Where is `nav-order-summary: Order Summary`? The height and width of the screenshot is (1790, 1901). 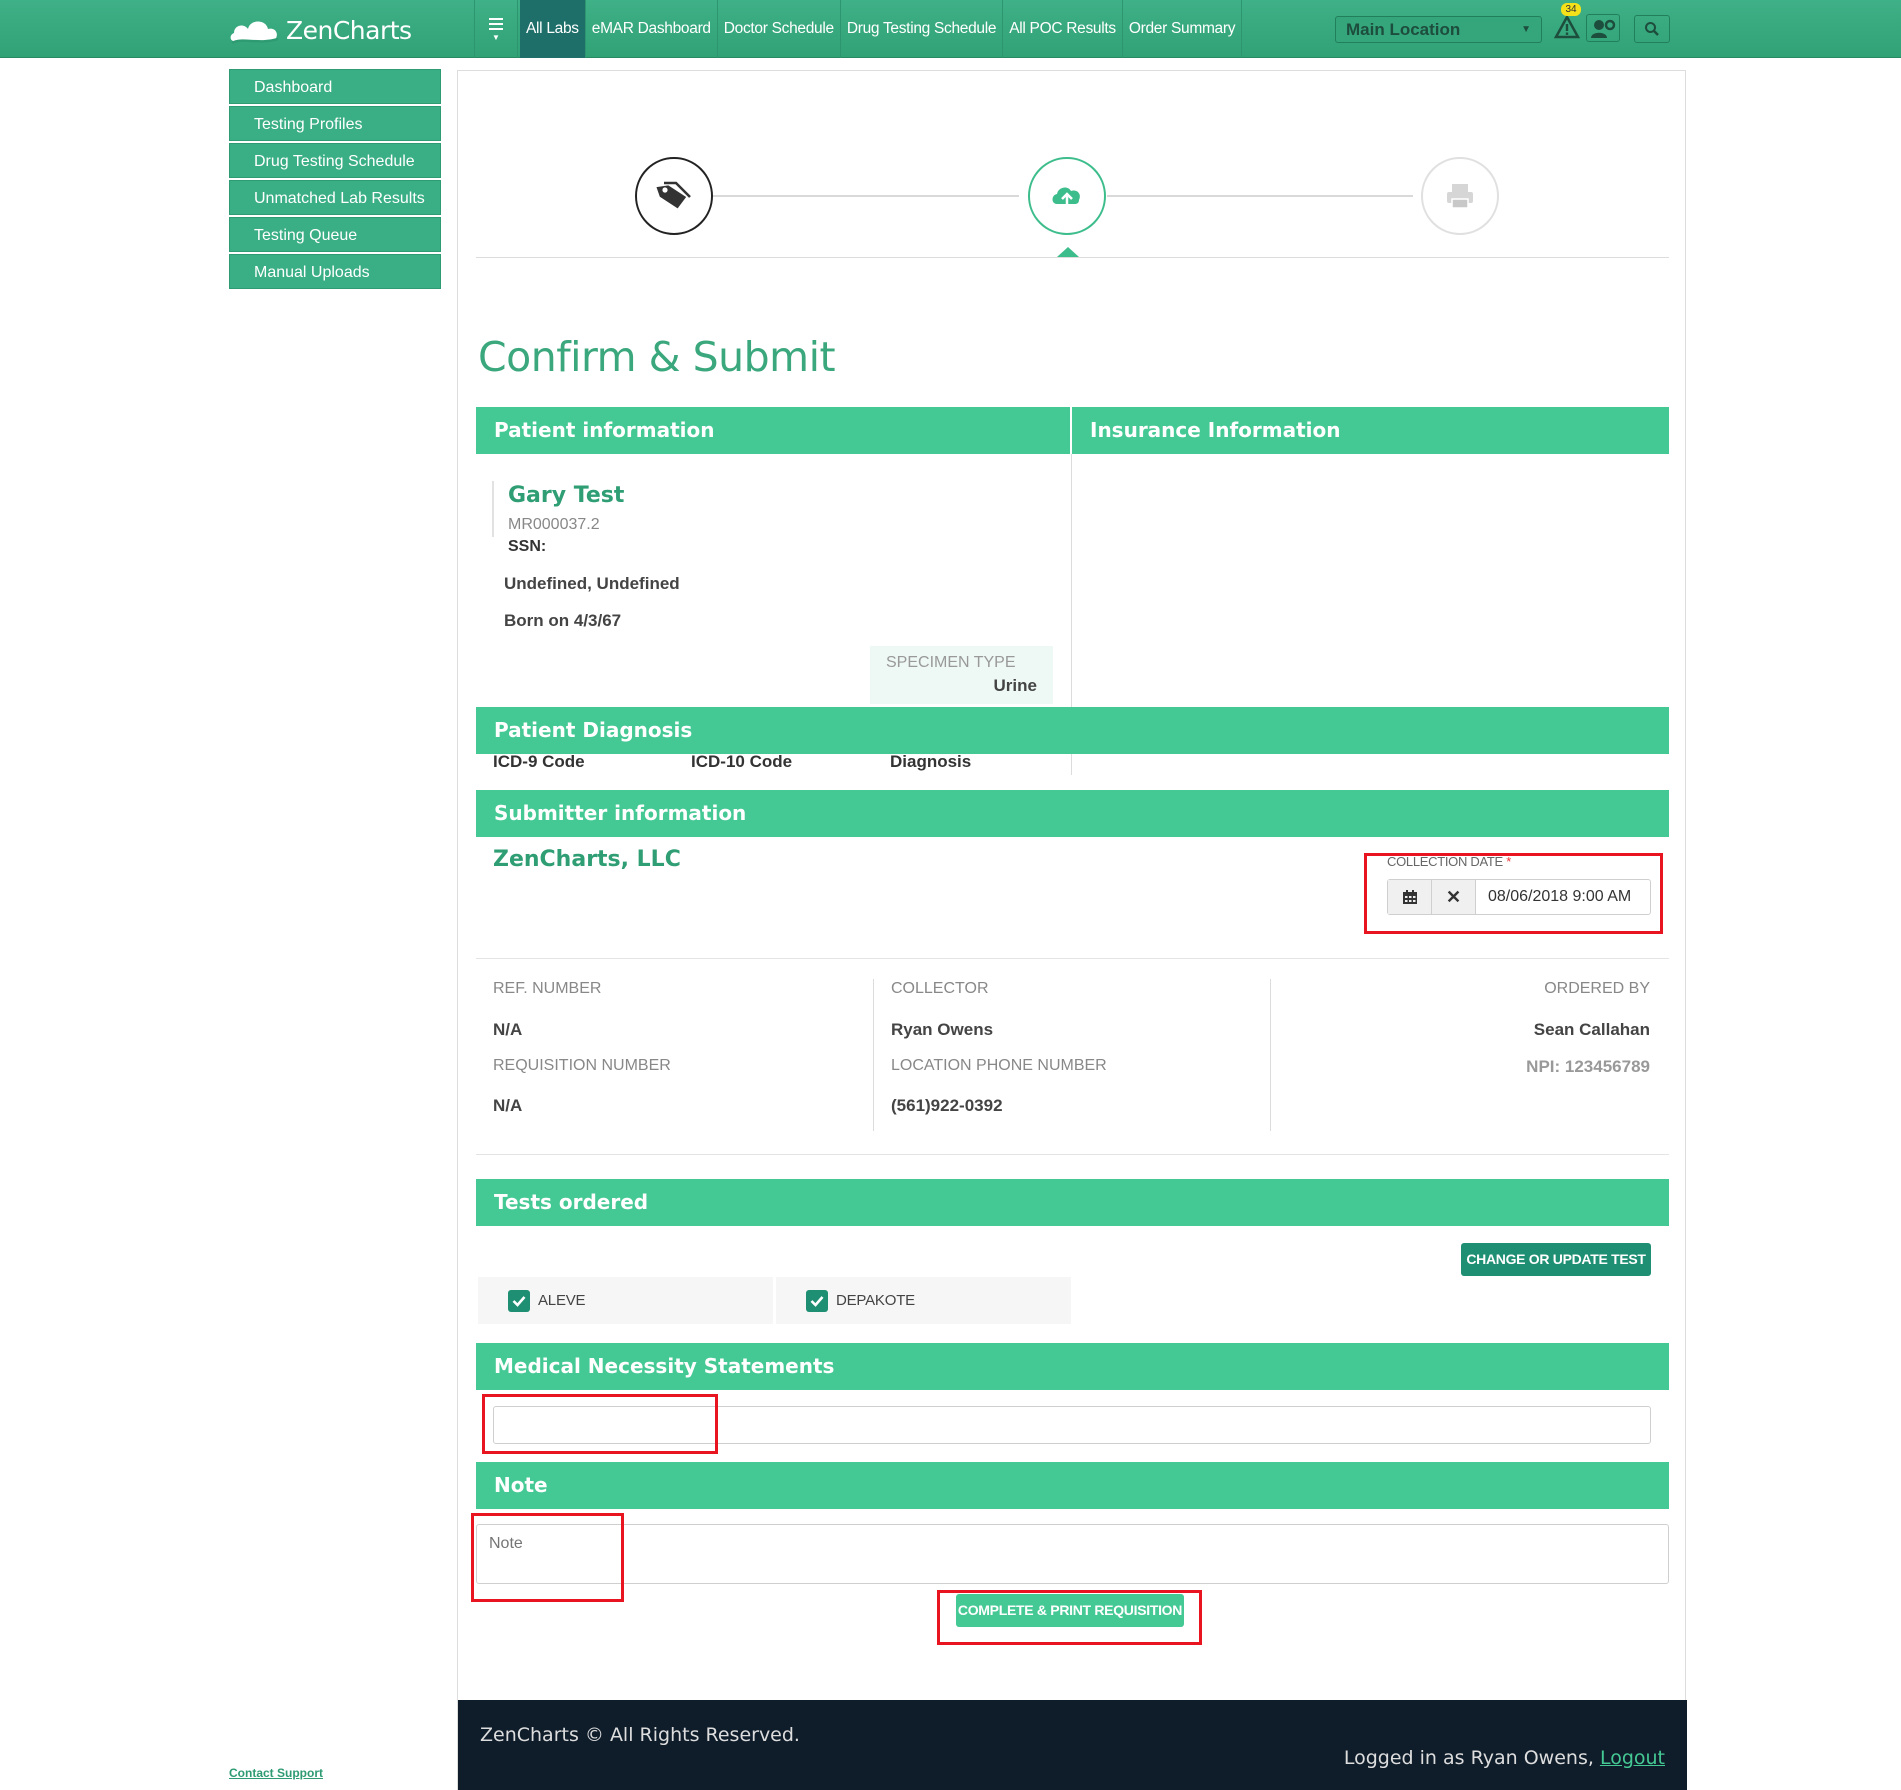
nav-order-summary: Order Summary is located at coordinates (1183, 29).